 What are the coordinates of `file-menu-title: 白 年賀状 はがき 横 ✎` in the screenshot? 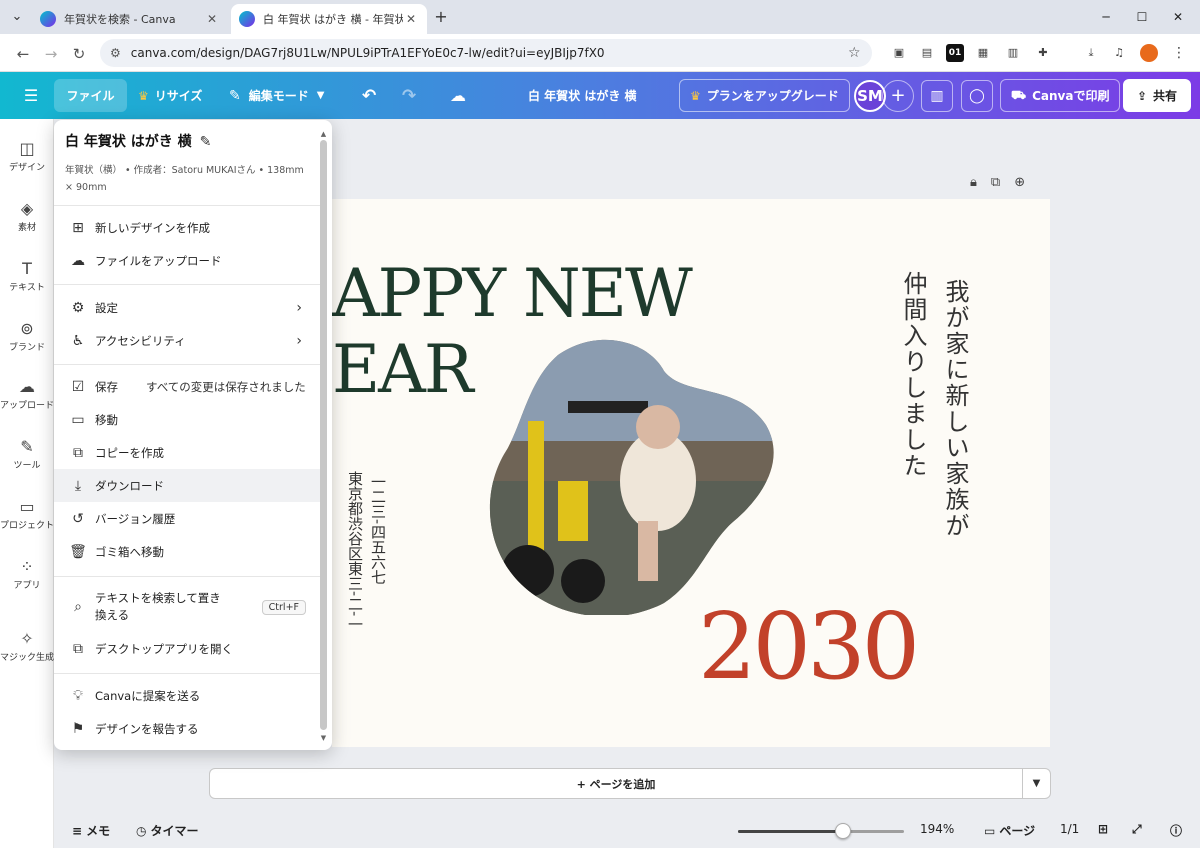 It's located at (138, 141).